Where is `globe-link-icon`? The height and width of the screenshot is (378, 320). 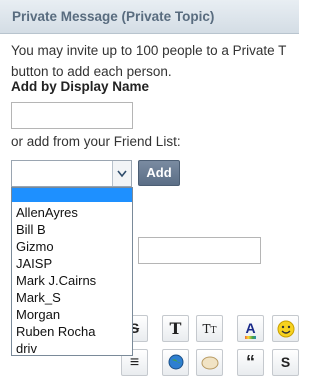
globe-link-icon is located at coordinates (176, 363).